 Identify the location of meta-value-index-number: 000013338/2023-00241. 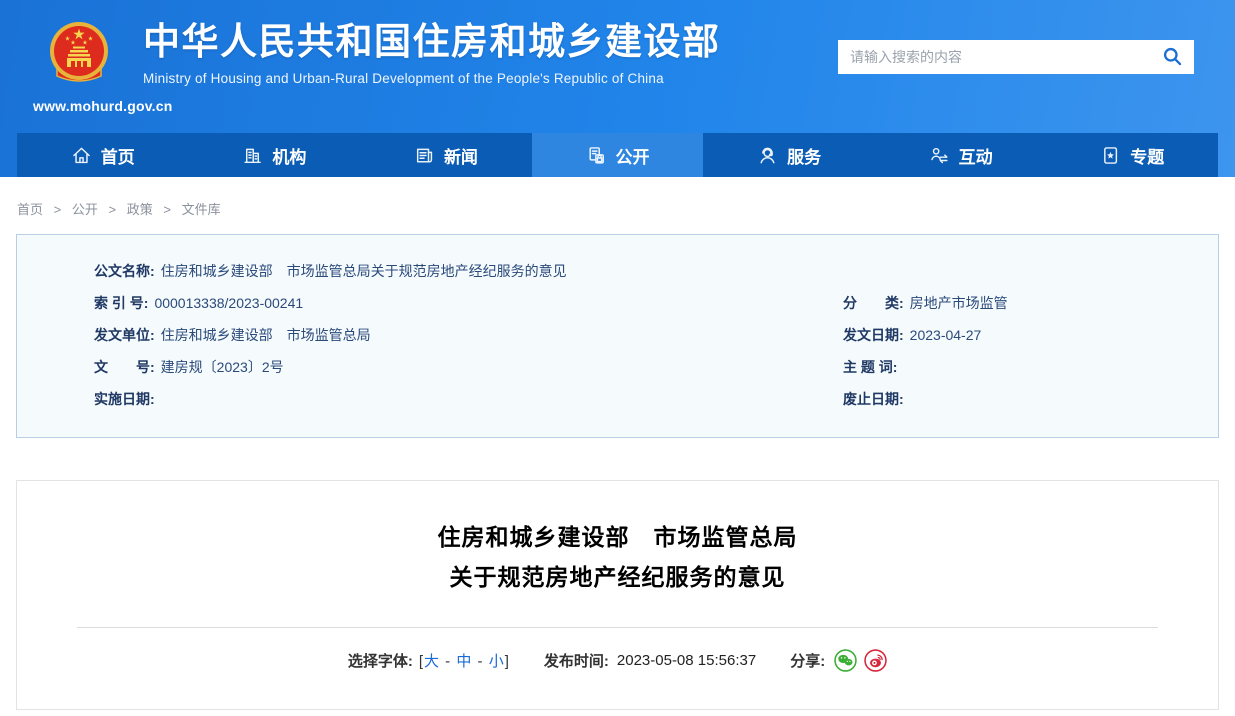
(229, 303).